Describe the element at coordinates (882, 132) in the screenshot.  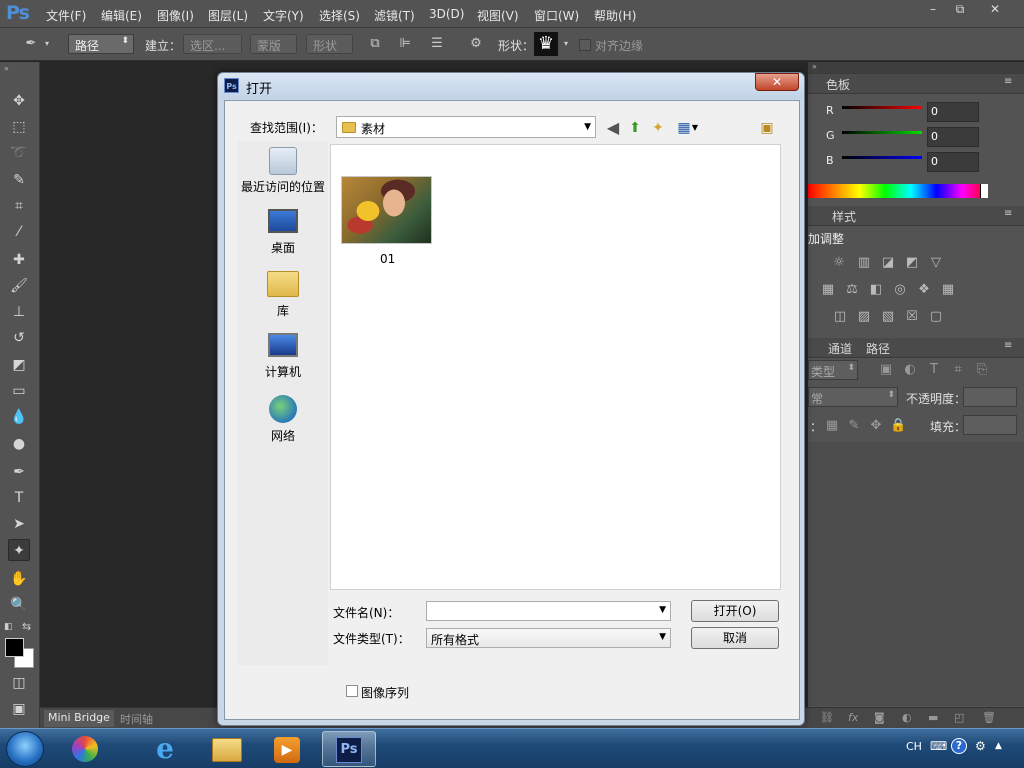
I see `green-slider` at that location.